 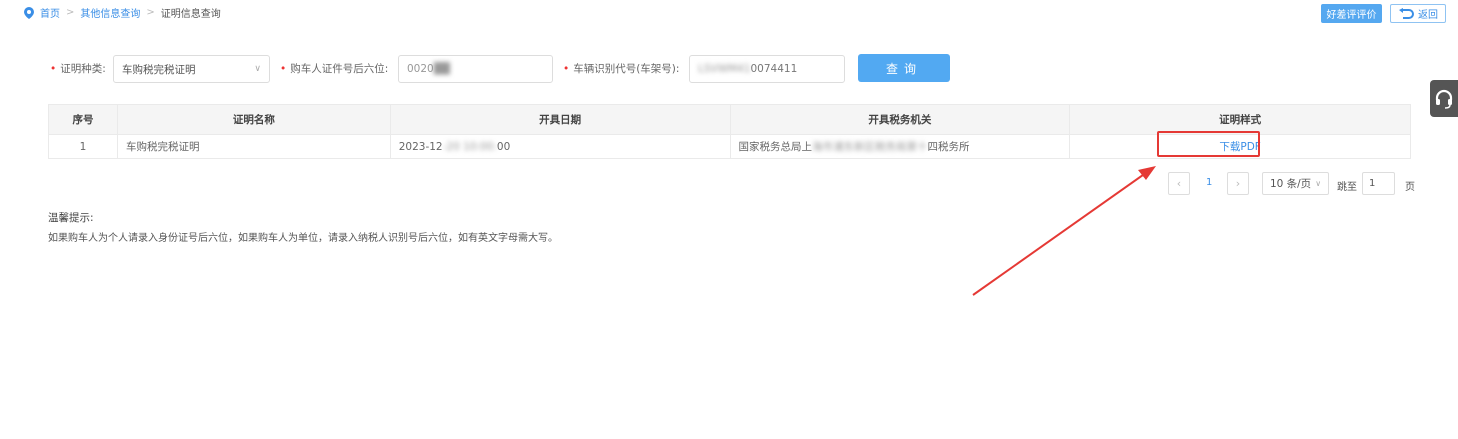 I want to click on cell-date: 2023-12-20 10:00:00, so click(x=560, y=146).